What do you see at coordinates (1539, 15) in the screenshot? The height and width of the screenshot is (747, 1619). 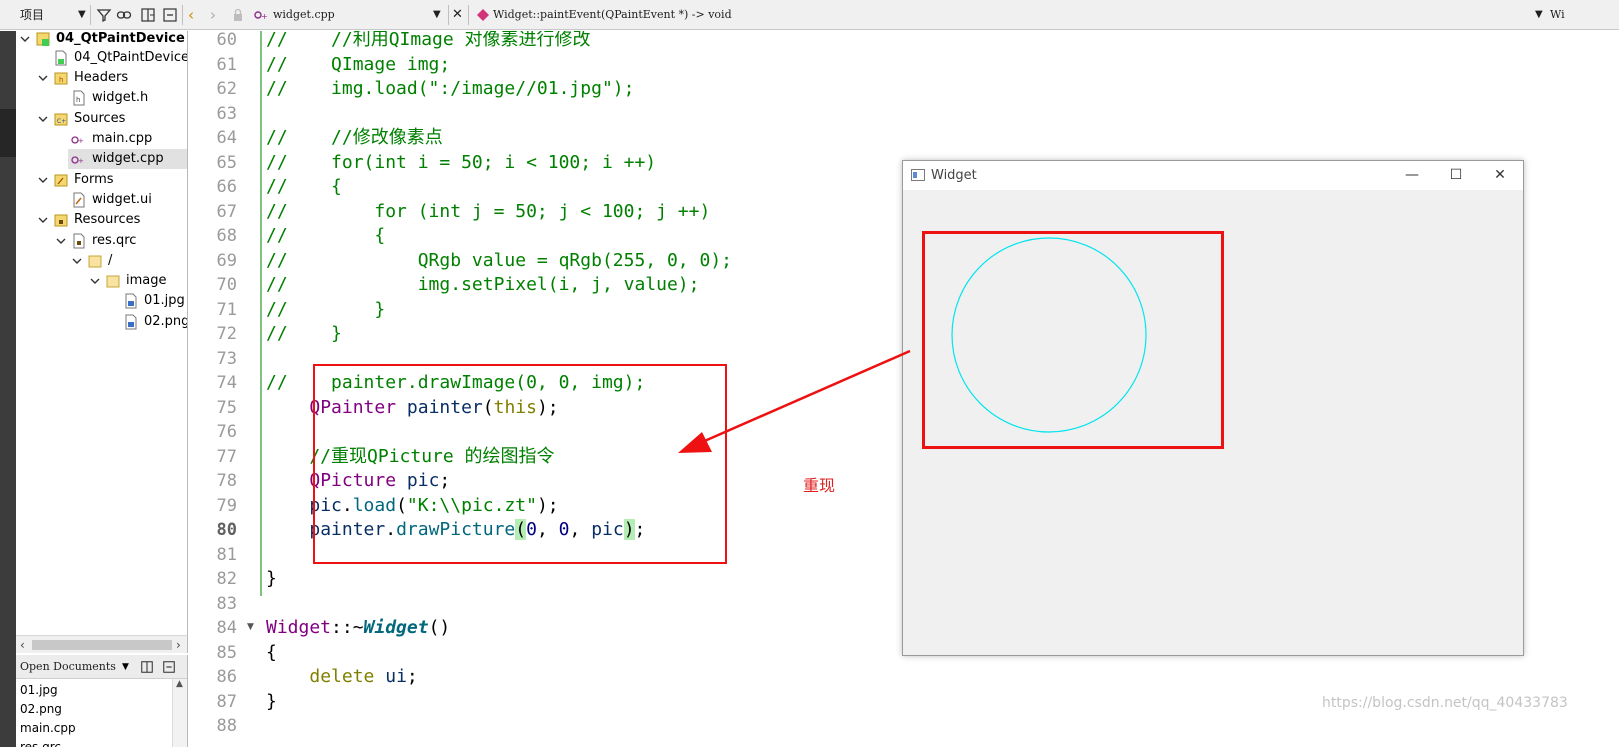 I see `symbol-dropdown-icon: ▼` at bounding box center [1539, 15].